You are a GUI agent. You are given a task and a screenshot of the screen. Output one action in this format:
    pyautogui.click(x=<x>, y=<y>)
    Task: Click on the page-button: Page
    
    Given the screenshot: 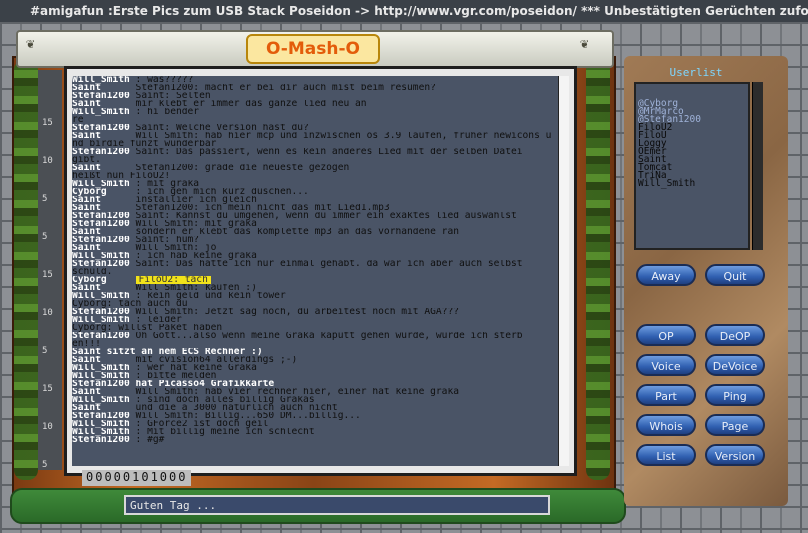 What is the action you would take?
    pyautogui.click(x=735, y=425)
    